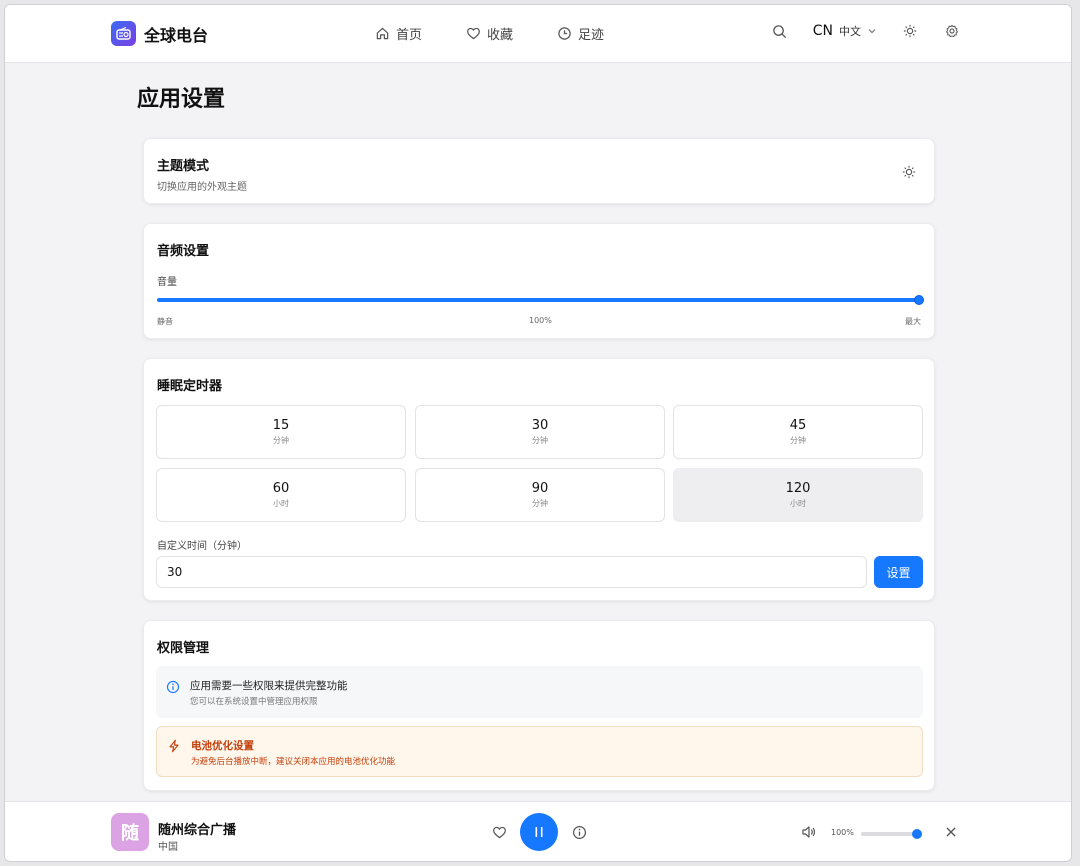 Image resolution: width=1080 pixels, height=866 pixels. Describe the element at coordinates (173, 687) in the screenshot. I see `info-icon` at that location.